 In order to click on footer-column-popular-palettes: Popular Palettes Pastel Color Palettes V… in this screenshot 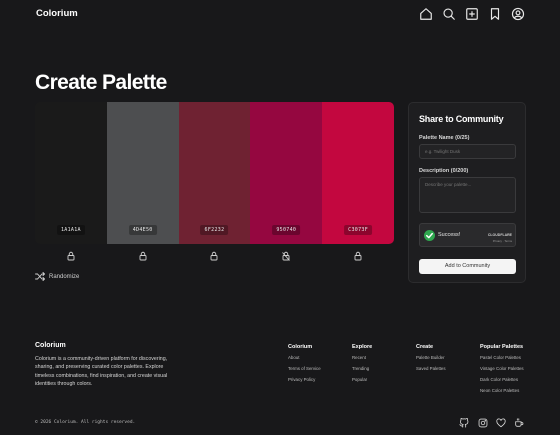, I will do `click(502, 371)`.